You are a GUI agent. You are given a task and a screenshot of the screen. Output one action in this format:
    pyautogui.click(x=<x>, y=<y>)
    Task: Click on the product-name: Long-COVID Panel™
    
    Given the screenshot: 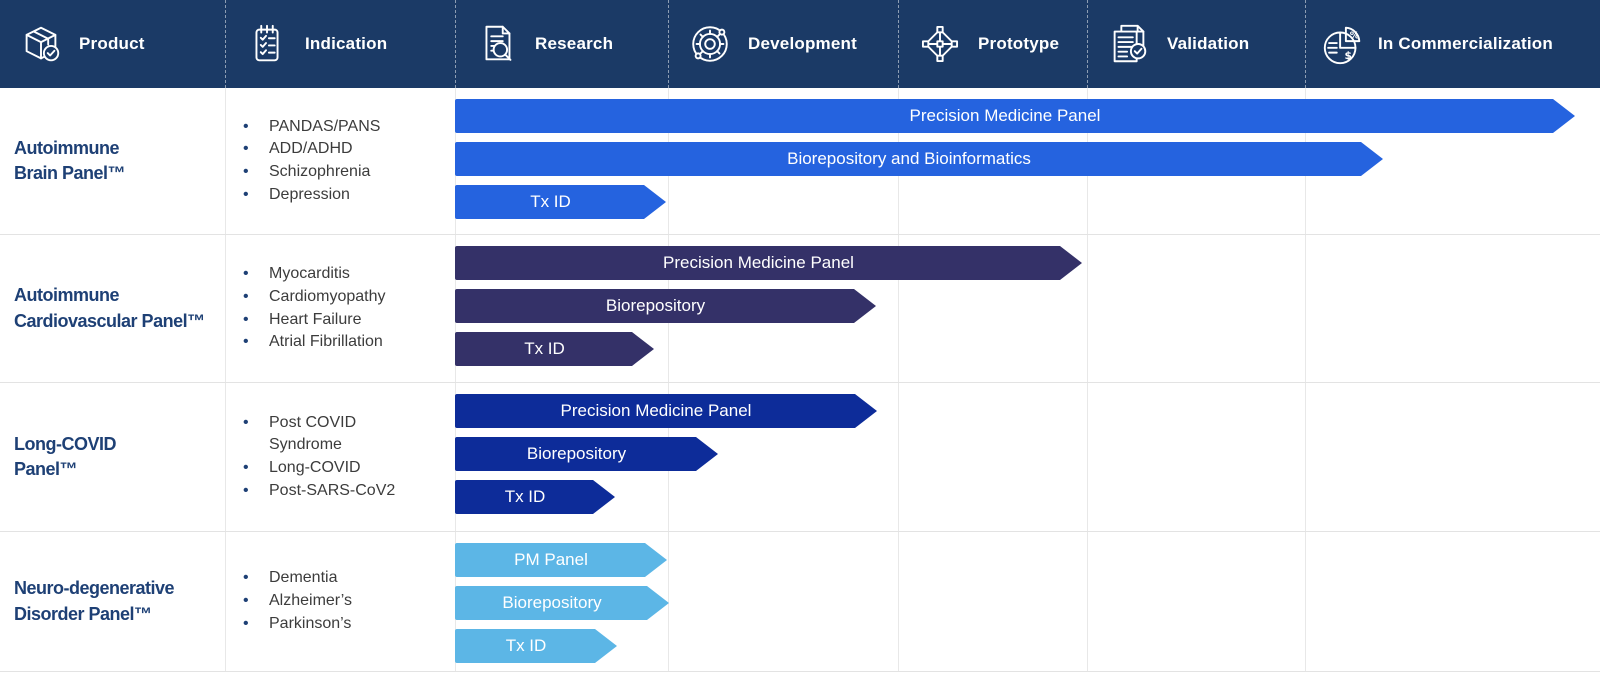 What is the action you would take?
    pyautogui.click(x=65, y=456)
    